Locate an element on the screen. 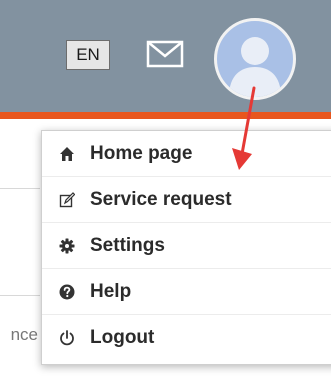 The height and width of the screenshot is (380, 331). accent-stripe is located at coordinates (165, 115).